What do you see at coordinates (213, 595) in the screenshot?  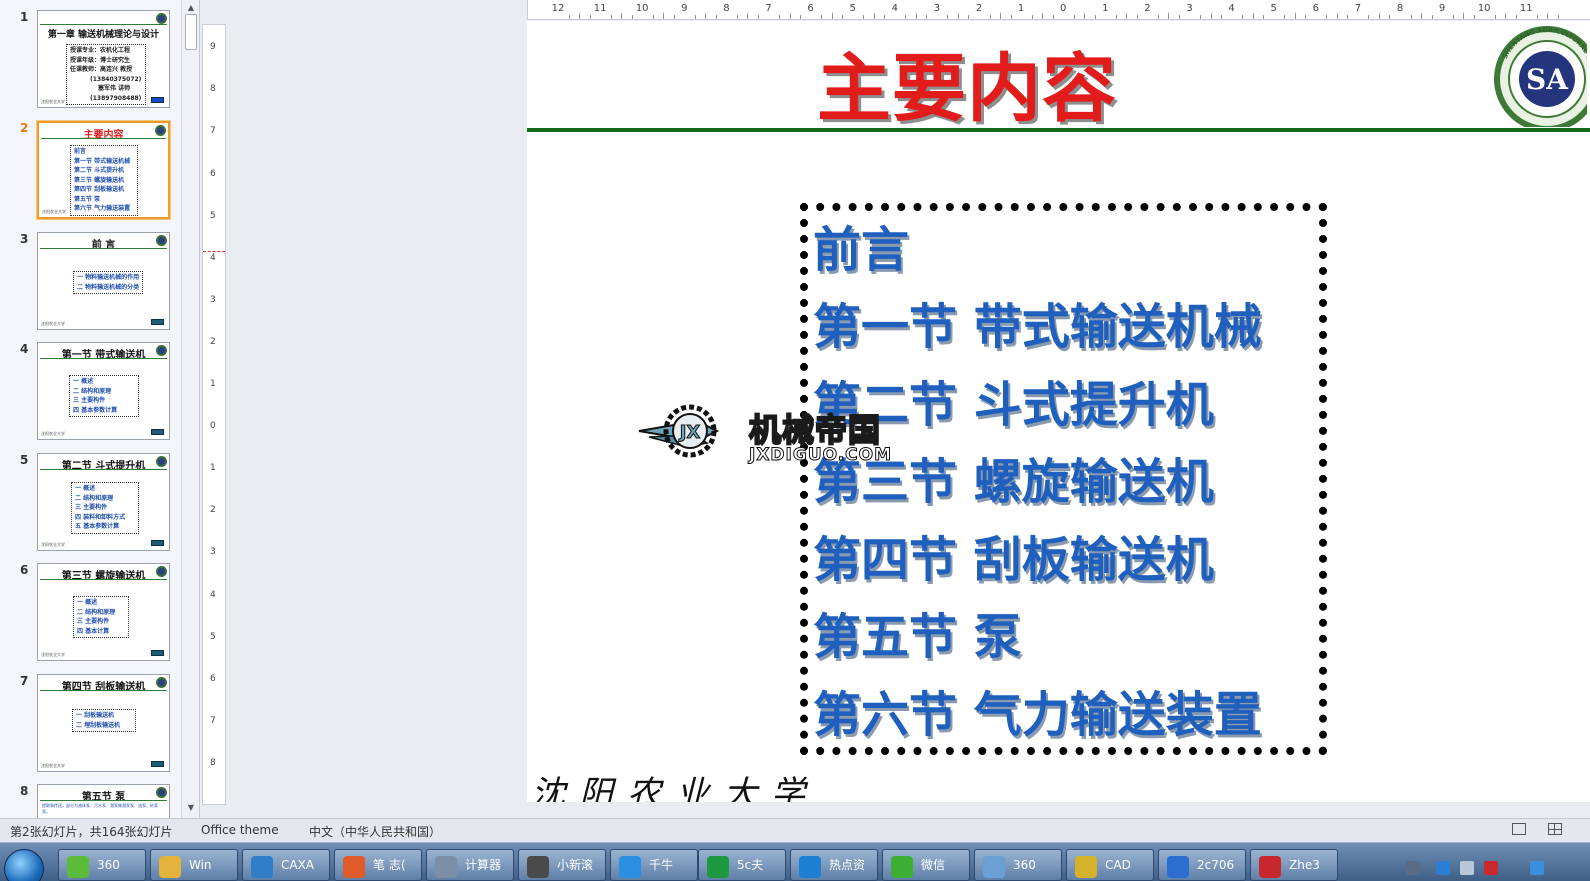 I see `ruler-label: 4` at bounding box center [213, 595].